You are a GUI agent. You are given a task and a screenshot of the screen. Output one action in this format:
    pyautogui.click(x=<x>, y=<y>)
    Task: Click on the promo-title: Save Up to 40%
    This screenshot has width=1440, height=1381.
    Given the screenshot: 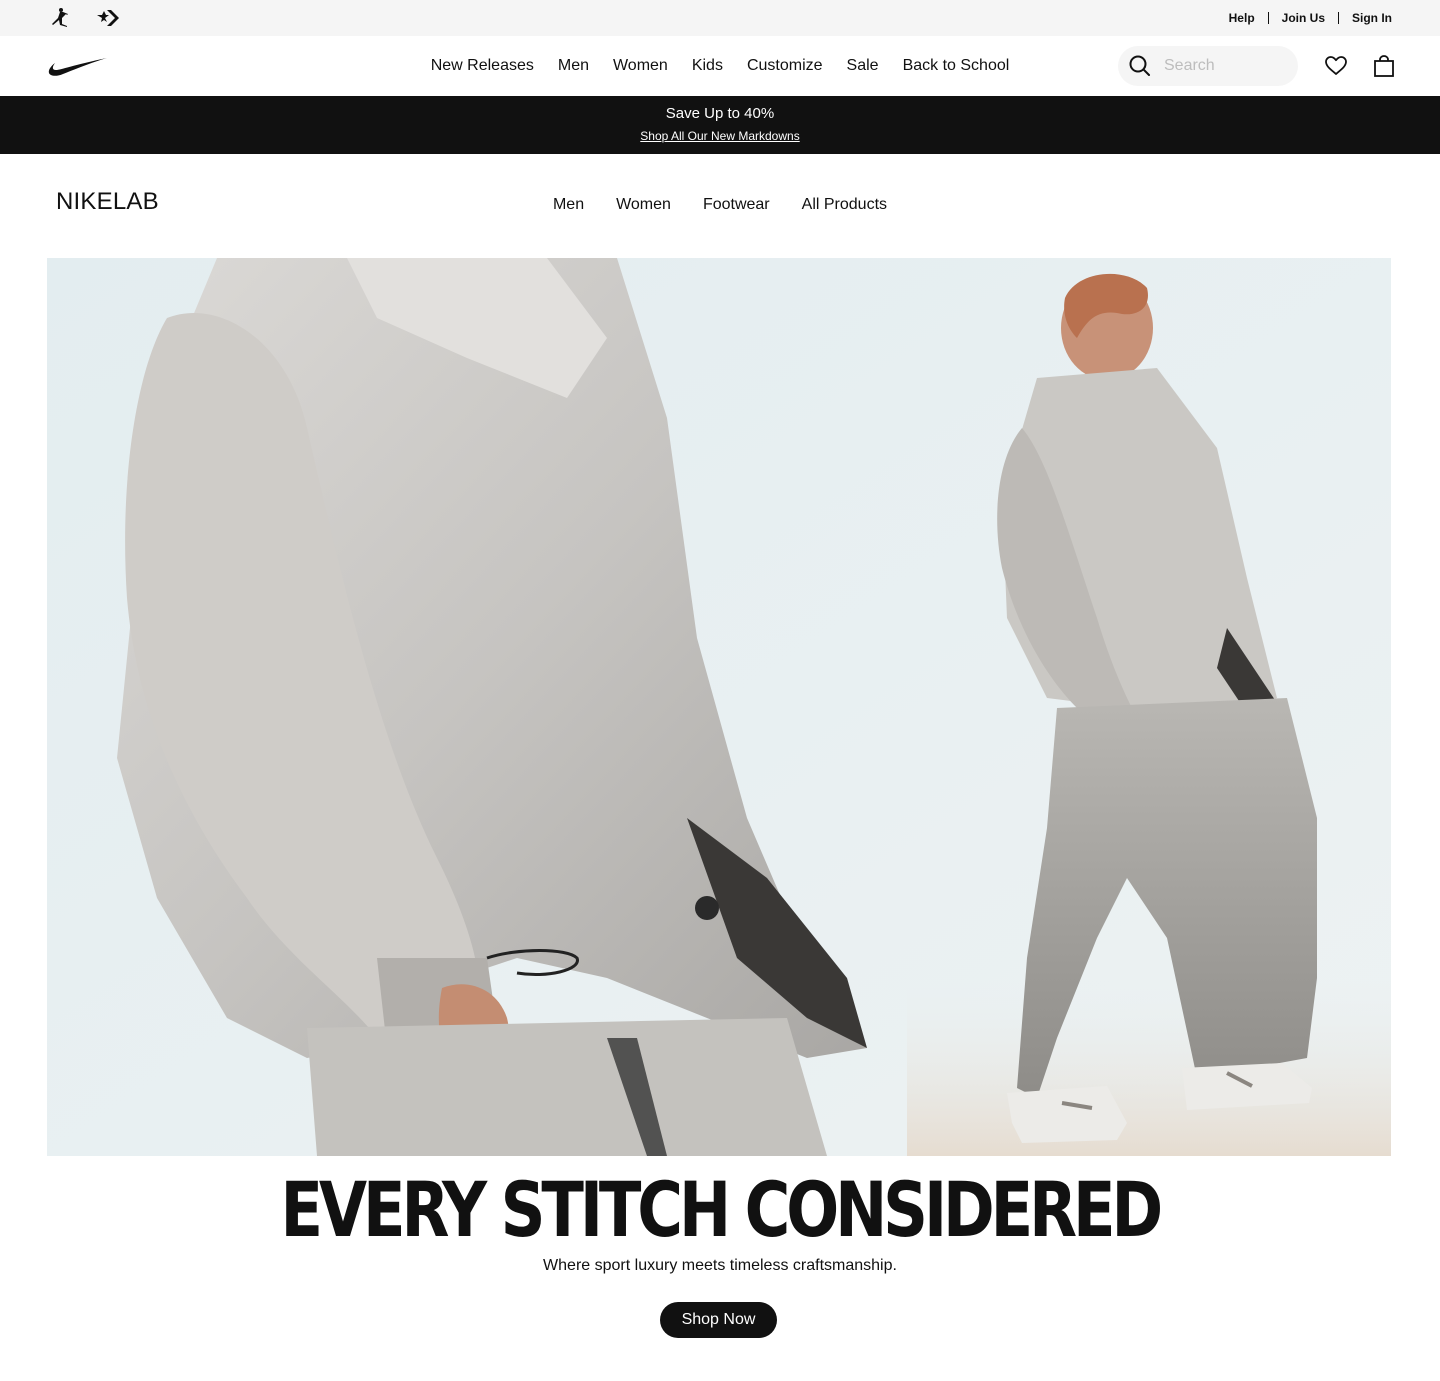 What is the action you would take?
    pyautogui.click(x=720, y=113)
    